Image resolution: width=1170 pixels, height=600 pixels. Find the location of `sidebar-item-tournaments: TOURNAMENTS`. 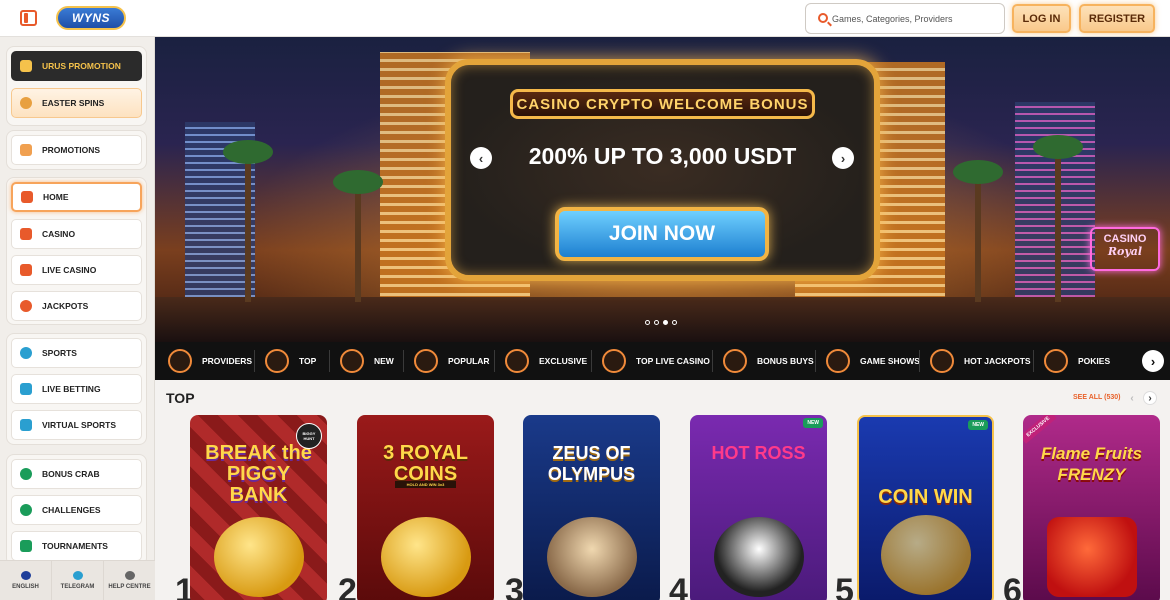

sidebar-item-tournaments: TOURNAMENTS is located at coordinates (76, 546).